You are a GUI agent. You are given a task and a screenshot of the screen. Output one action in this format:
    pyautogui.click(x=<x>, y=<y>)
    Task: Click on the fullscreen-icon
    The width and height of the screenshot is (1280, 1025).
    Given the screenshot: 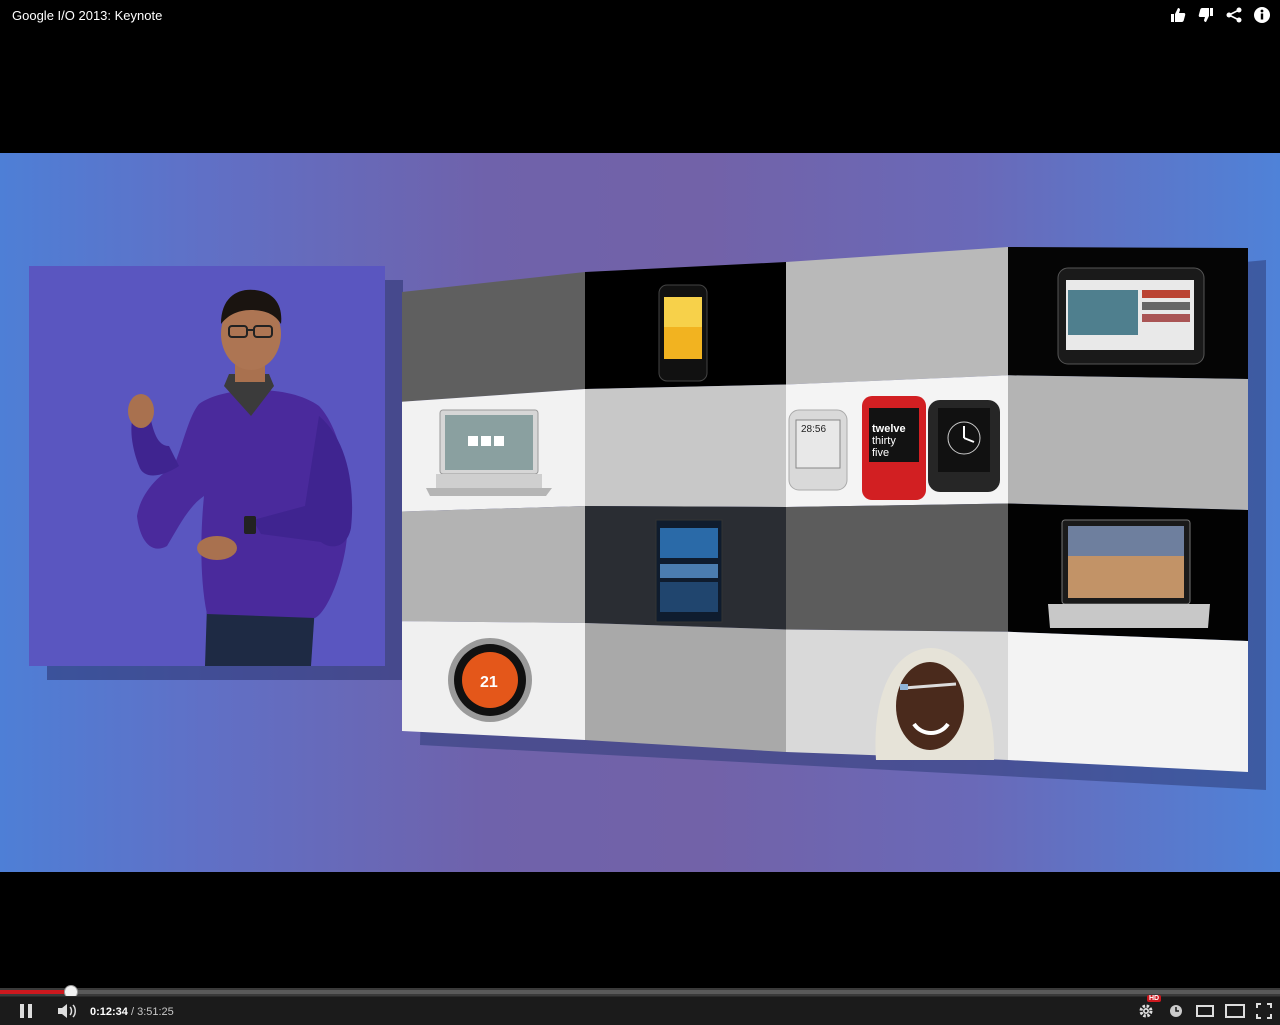 What is the action you would take?
    pyautogui.click(x=1264, y=1011)
    